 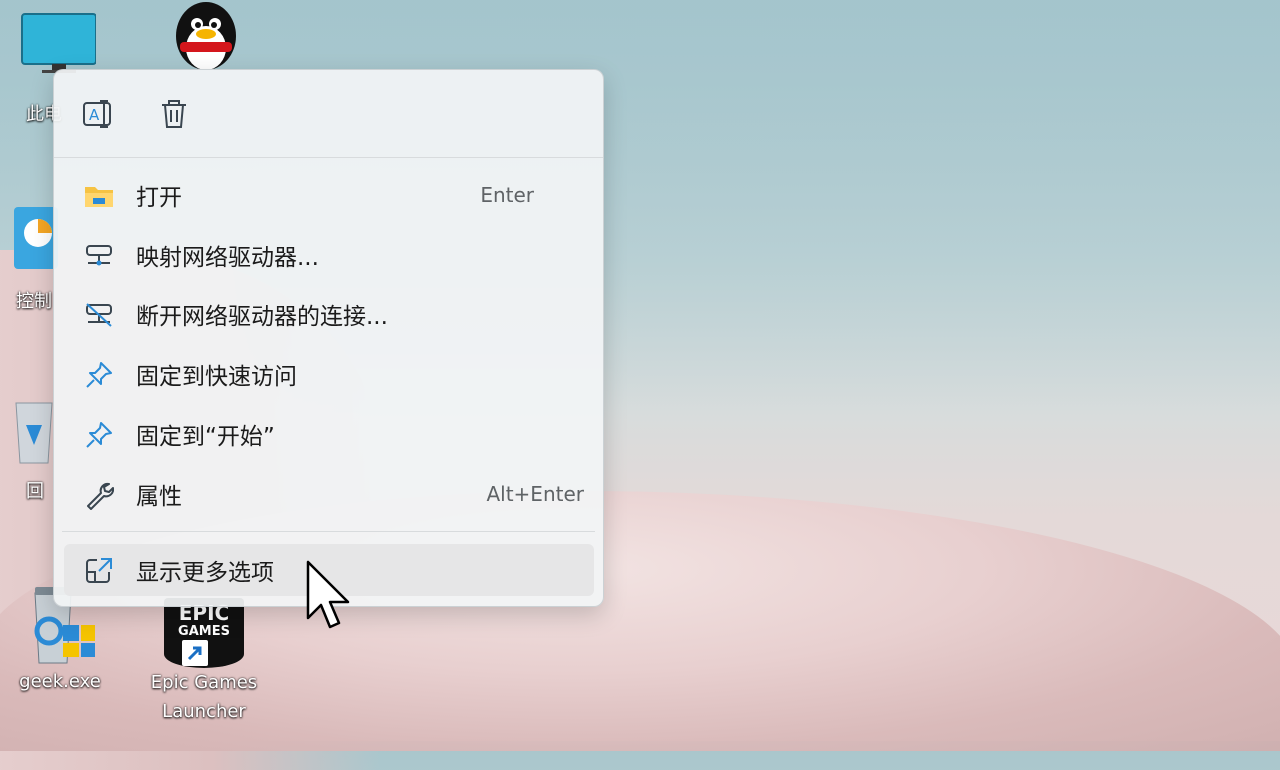 What do you see at coordinates (99, 571) in the screenshot?
I see `open-external-icon` at bounding box center [99, 571].